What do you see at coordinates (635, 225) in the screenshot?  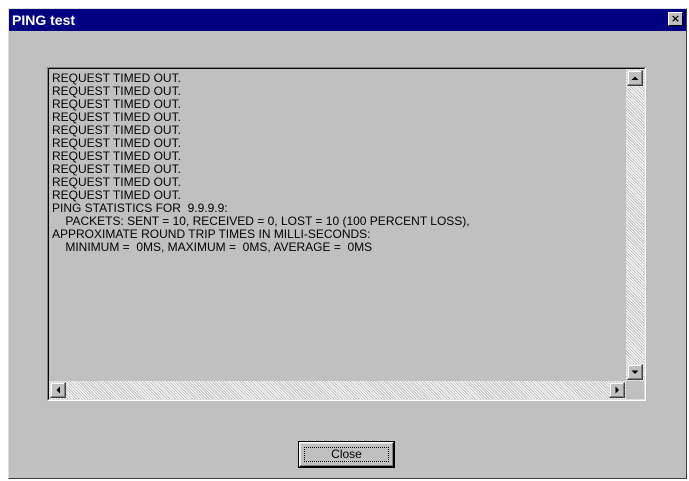 I see `vertical-scrollbar` at bounding box center [635, 225].